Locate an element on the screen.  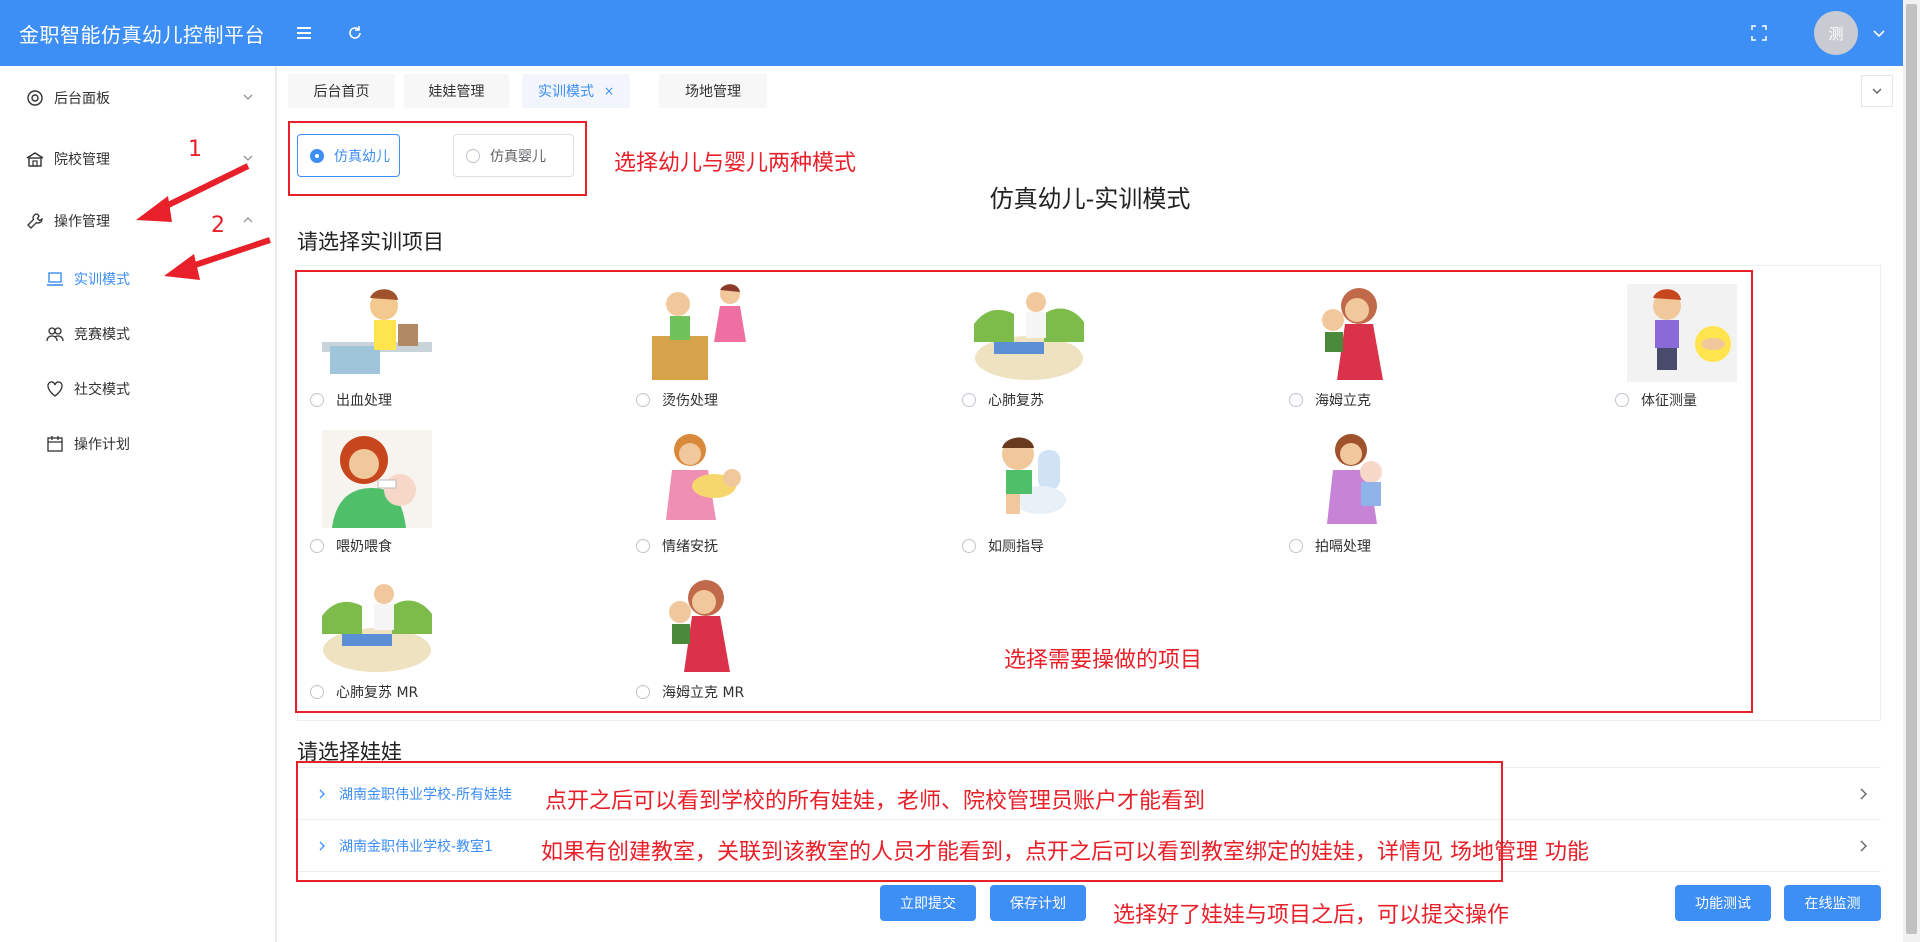
tabs-dropdown-button is located at coordinates (1877, 91).